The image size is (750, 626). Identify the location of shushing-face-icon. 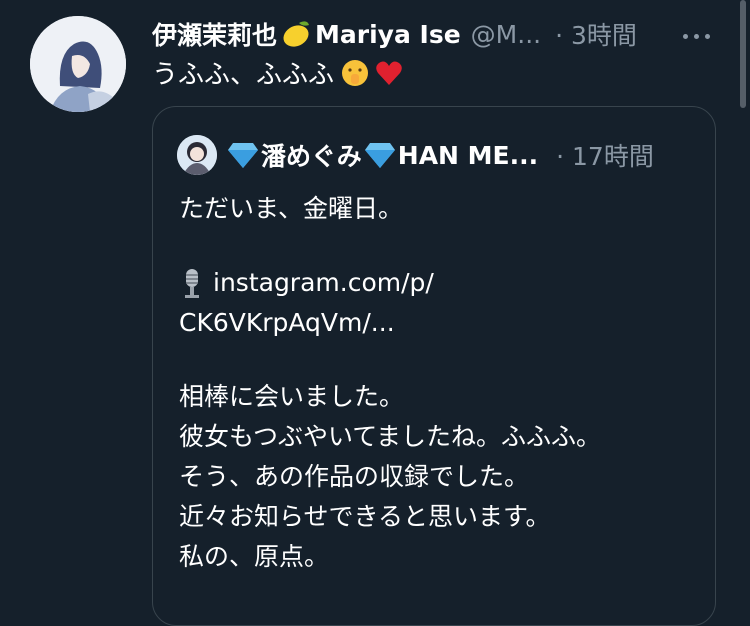
(355, 73).